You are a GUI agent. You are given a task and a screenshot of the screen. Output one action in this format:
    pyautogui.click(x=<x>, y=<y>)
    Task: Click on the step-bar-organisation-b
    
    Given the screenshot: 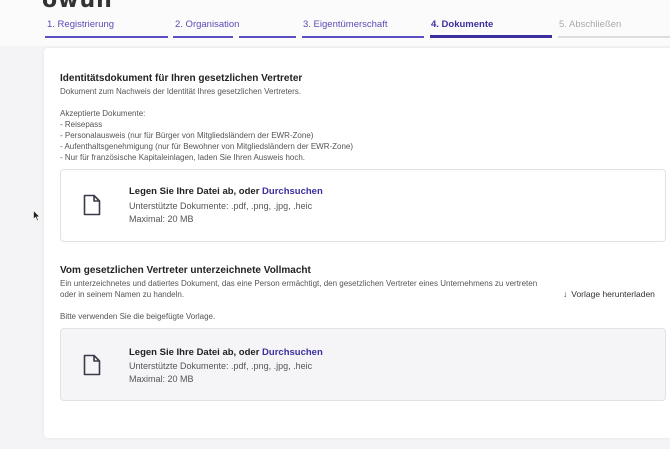 What is the action you would take?
    pyautogui.click(x=267, y=37)
    